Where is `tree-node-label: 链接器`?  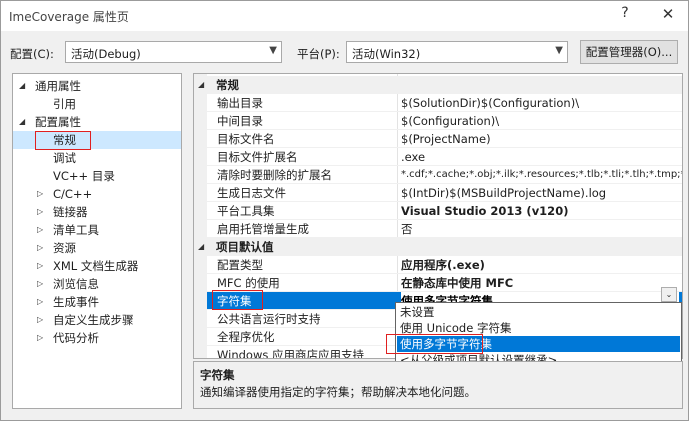
tree-node-label: 链接器 is located at coordinates (70, 212).